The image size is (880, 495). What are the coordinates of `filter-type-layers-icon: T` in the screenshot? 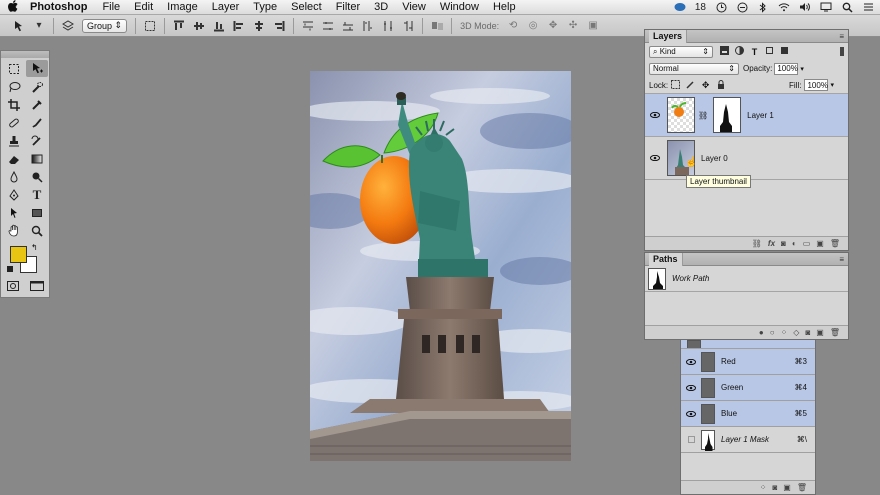 It's located at (754, 52).